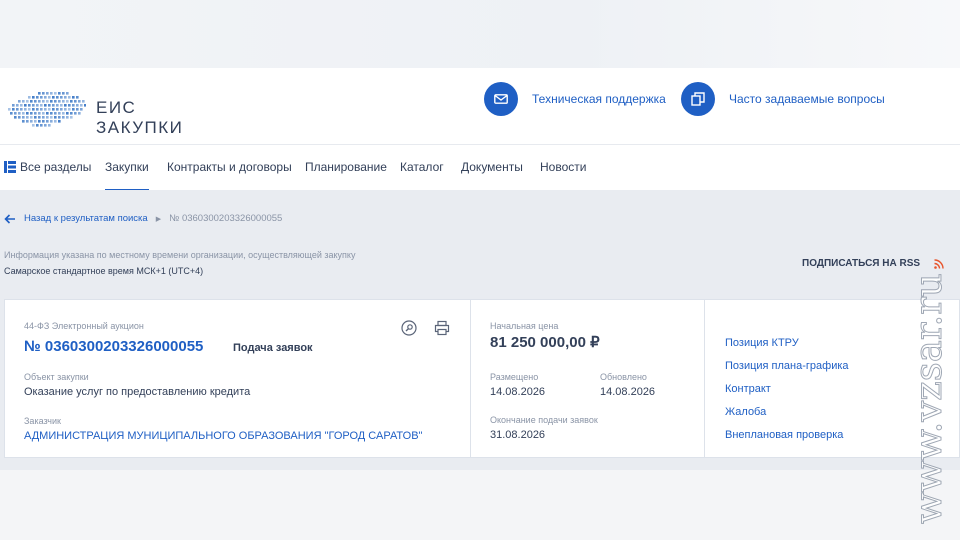 This screenshot has width=960, height=540. What do you see at coordinates (47, 109) in the screenshot?
I see `russia-map-icon` at bounding box center [47, 109].